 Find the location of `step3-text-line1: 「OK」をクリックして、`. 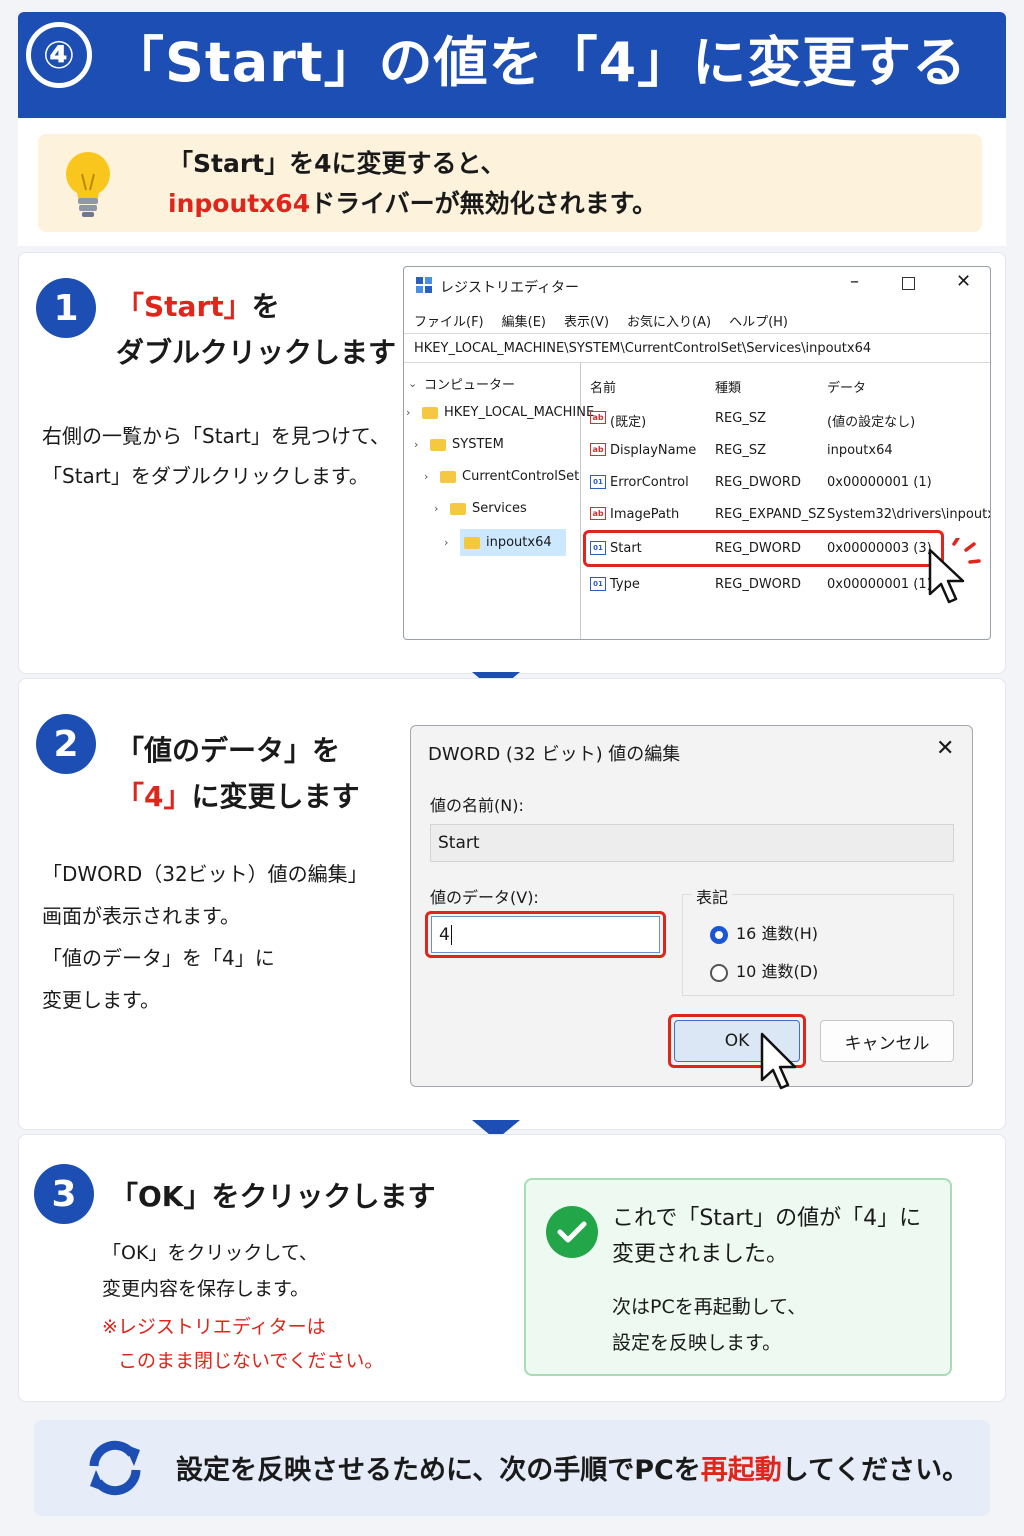

step3-text-line1: 「OK」をクリックして、 is located at coordinates (210, 1253).